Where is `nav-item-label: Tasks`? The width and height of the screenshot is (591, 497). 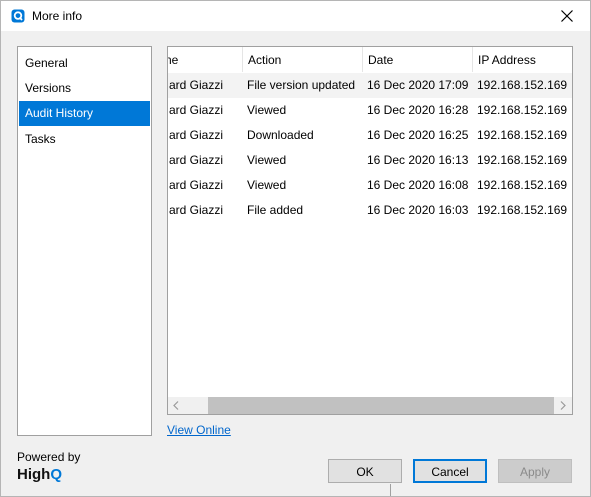 nav-item-label: Tasks is located at coordinates (40, 139).